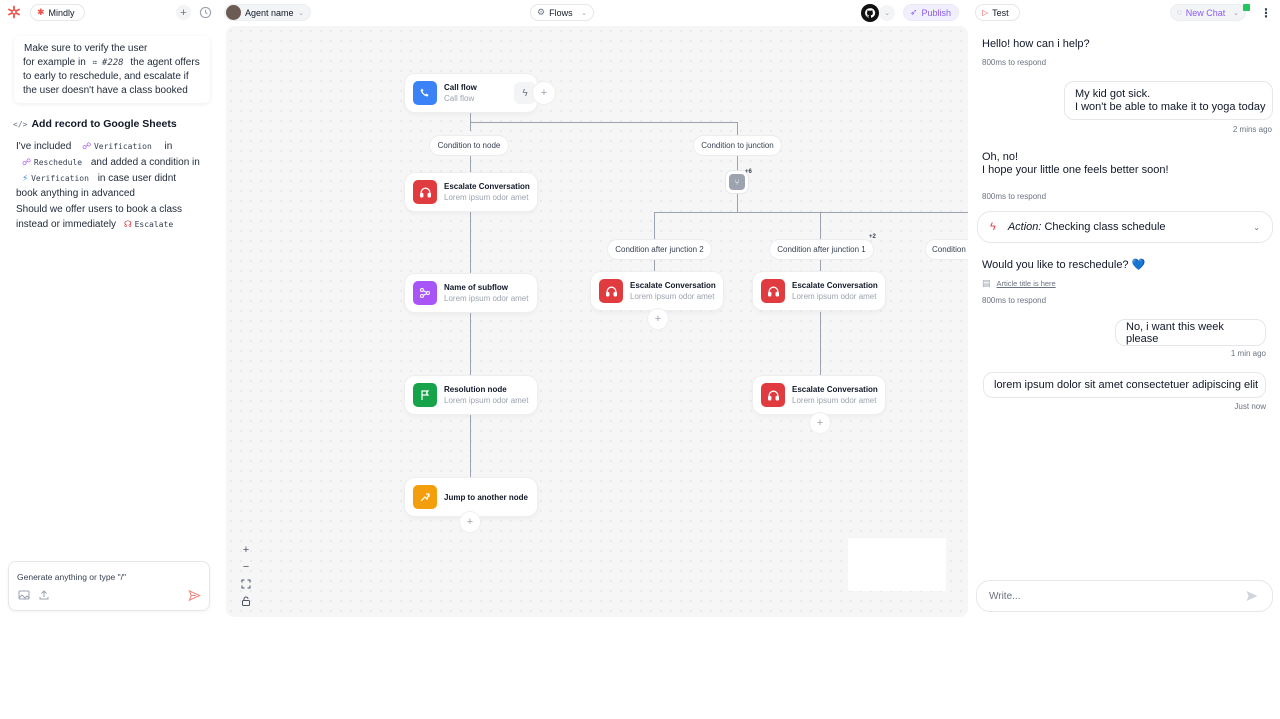 The width and height of the screenshot is (1280, 719). What do you see at coordinates (1125, 227) in the screenshot?
I see `action-card: ϟ Action: Checking class schedule ⌄` at bounding box center [1125, 227].